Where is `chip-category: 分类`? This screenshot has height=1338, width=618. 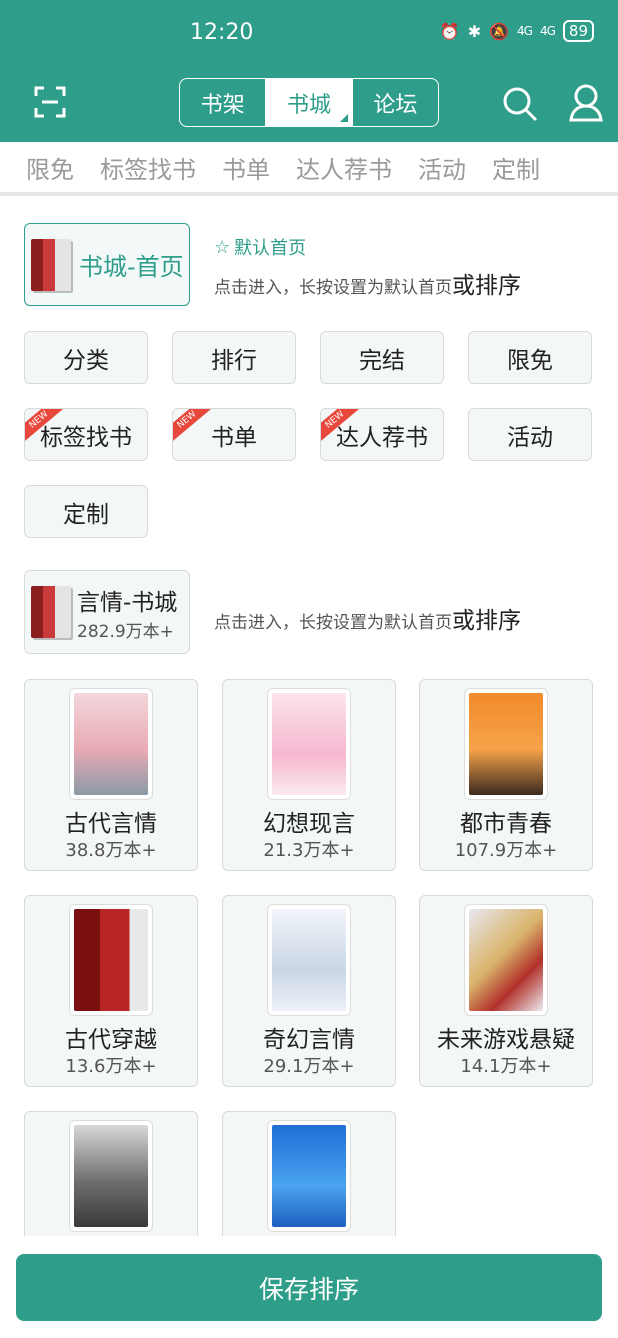 chip-category: 分类 is located at coordinates (86, 357).